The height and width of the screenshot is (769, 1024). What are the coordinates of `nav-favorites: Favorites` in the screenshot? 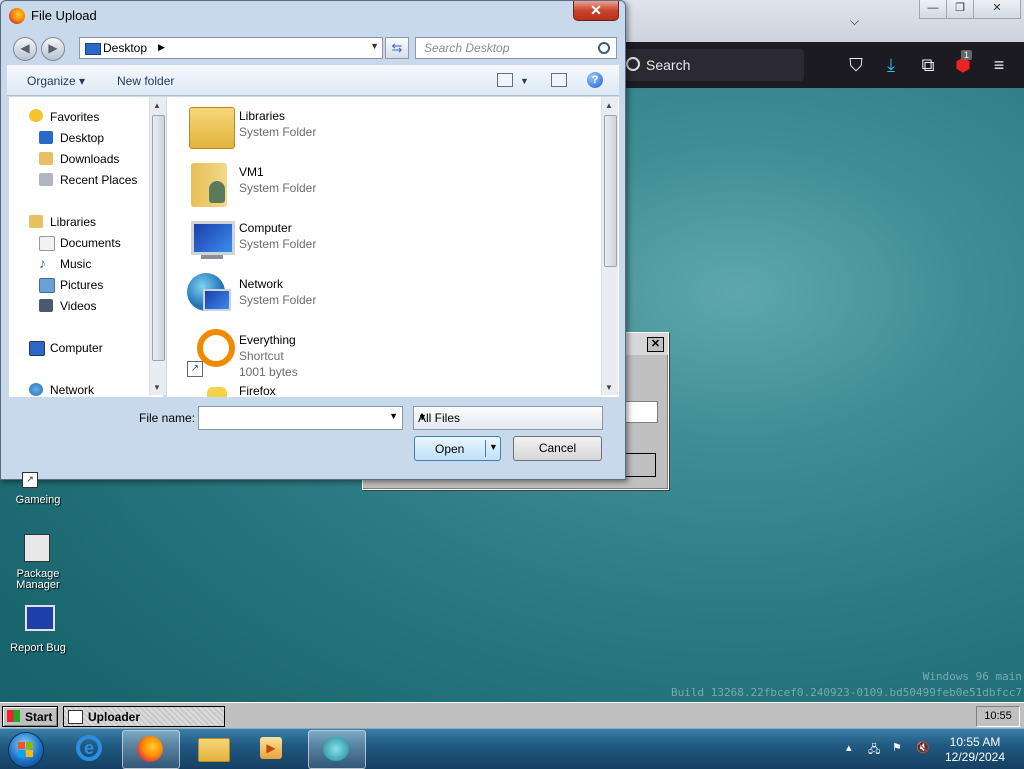 It's located at (74, 117).